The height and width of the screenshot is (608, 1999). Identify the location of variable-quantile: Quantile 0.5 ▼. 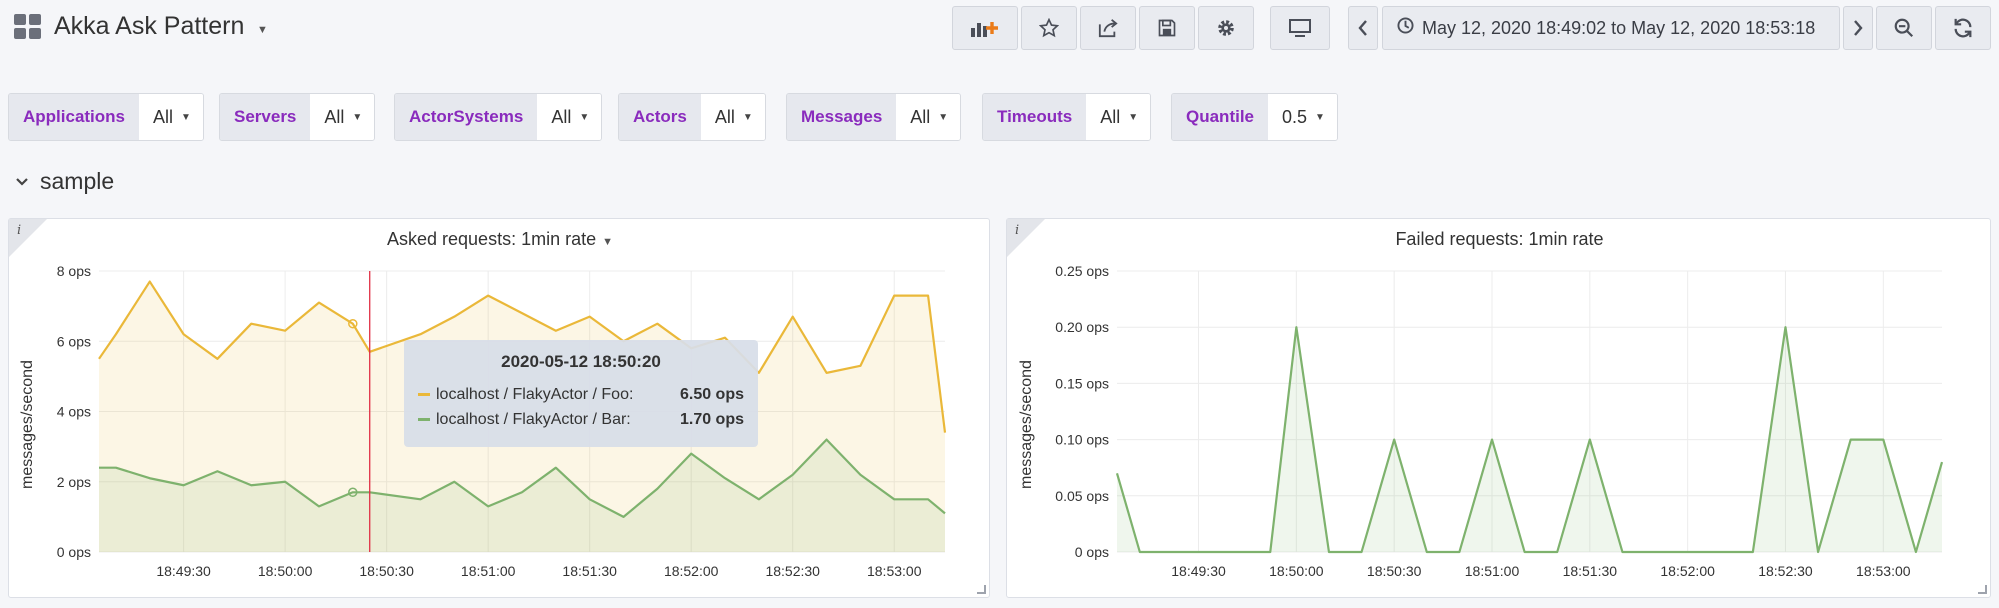
(1254, 117).